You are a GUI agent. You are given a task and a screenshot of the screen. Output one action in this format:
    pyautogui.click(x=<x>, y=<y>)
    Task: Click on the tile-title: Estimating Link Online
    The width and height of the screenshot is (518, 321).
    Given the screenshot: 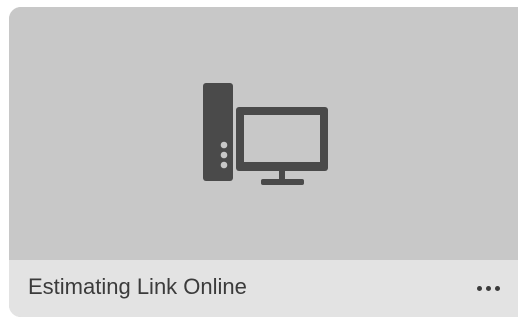 What is the action you would take?
    pyautogui.click(x=137, y=287)
    